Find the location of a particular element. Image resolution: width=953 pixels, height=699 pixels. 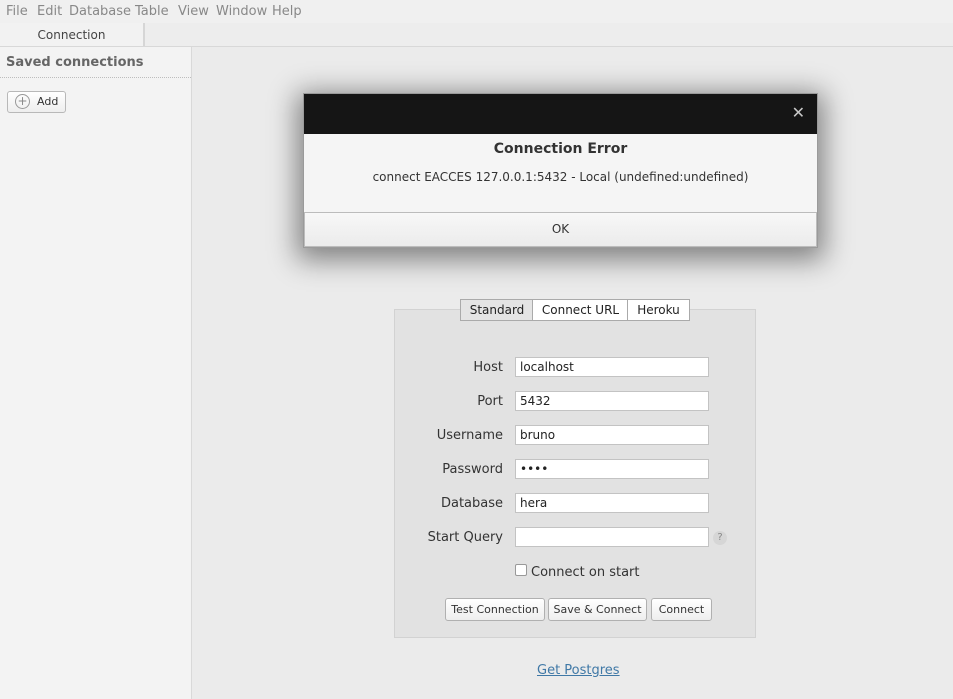

menu-help: Help is located at coordinates (287, 11).